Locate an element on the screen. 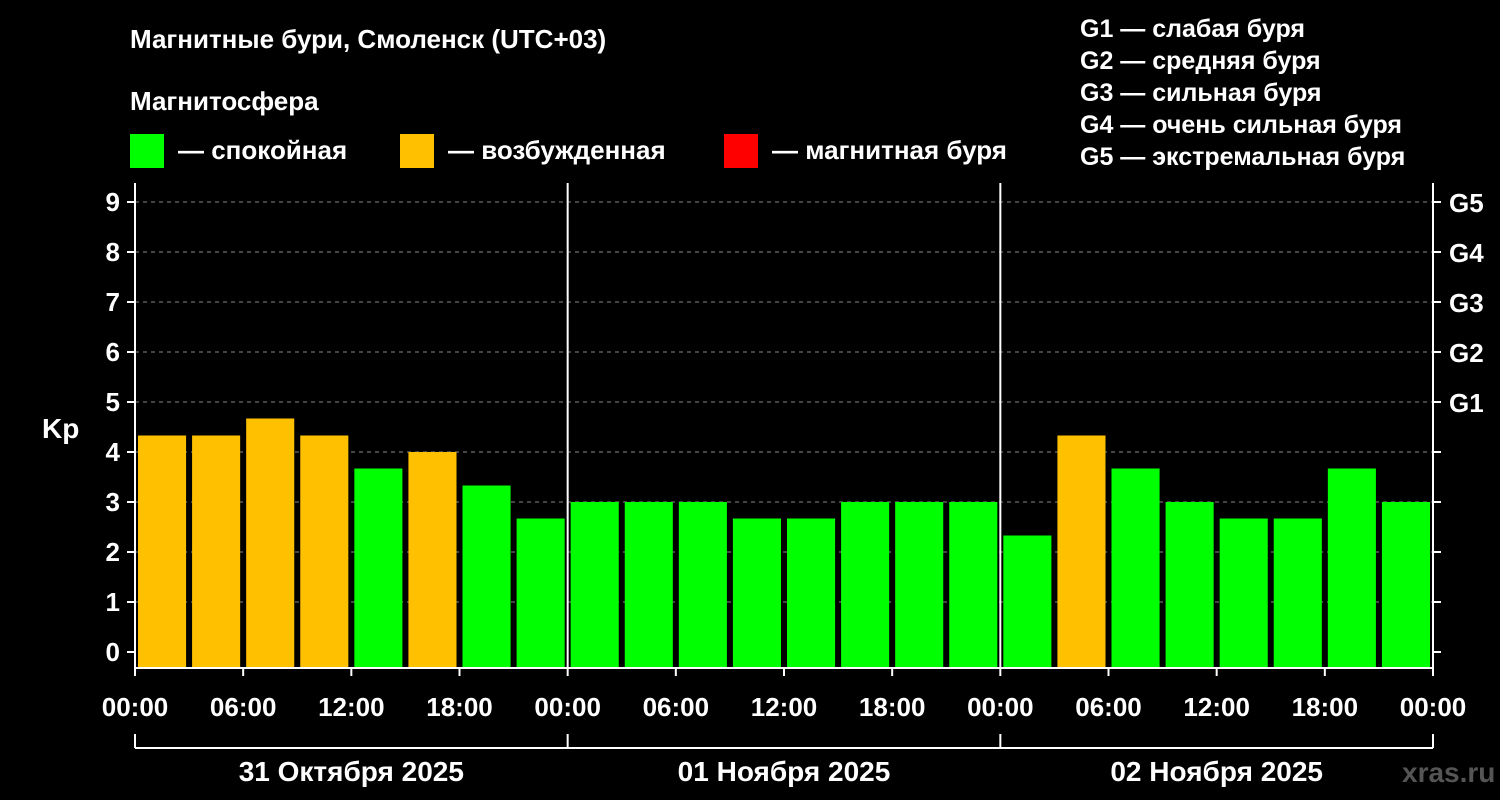  y-tick-label: 1 is located at coordinates (113, 602).